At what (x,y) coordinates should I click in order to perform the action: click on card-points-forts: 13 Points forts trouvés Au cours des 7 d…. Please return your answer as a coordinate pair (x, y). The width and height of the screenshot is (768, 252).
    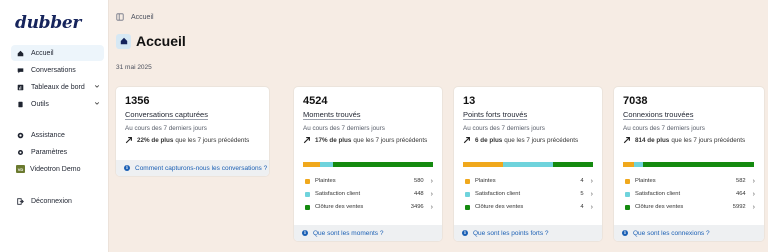
    Looking at the image, I should click on (528, 164).